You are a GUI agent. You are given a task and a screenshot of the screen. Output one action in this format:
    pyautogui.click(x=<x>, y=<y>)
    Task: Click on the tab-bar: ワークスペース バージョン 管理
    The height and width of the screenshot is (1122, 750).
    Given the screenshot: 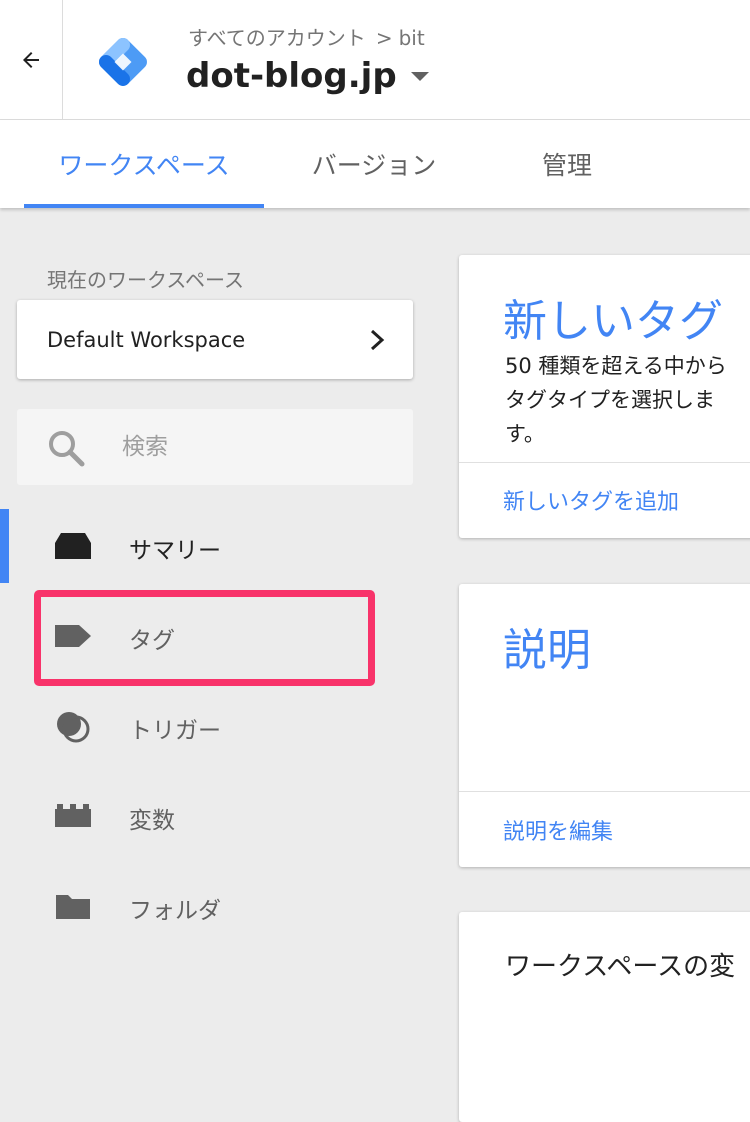 What is the action you would take?
    pyautogui.click(x=375, y=164)
    